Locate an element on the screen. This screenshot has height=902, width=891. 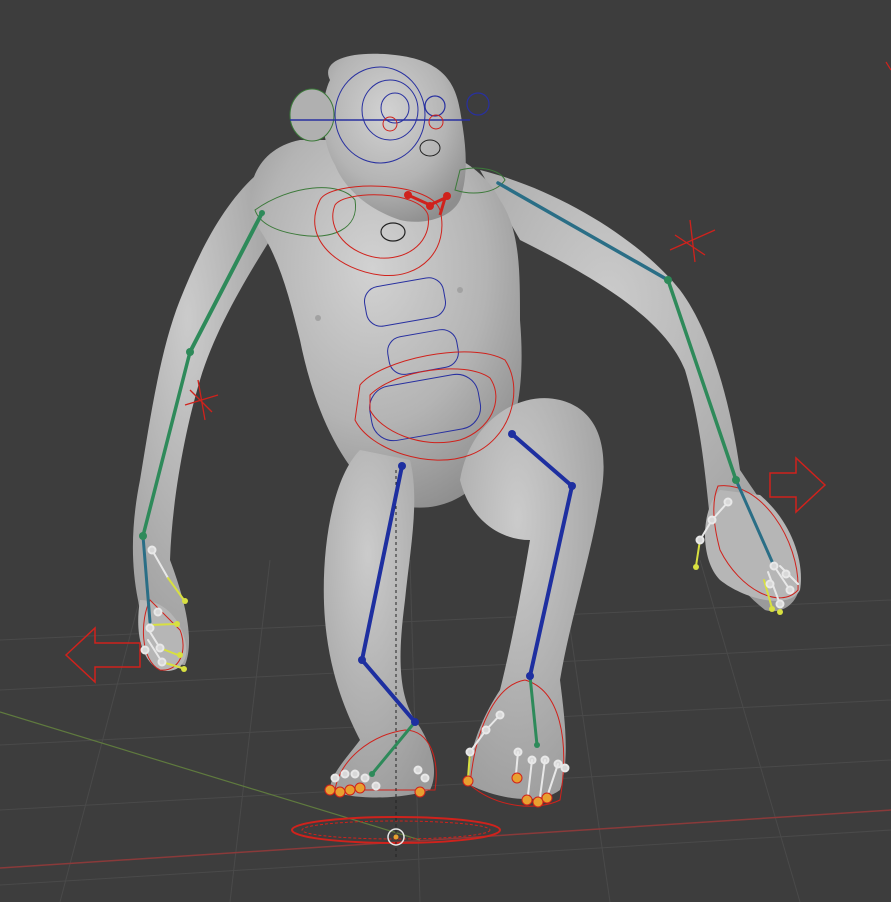
offscreen-control is located at coordinates (888, 66).